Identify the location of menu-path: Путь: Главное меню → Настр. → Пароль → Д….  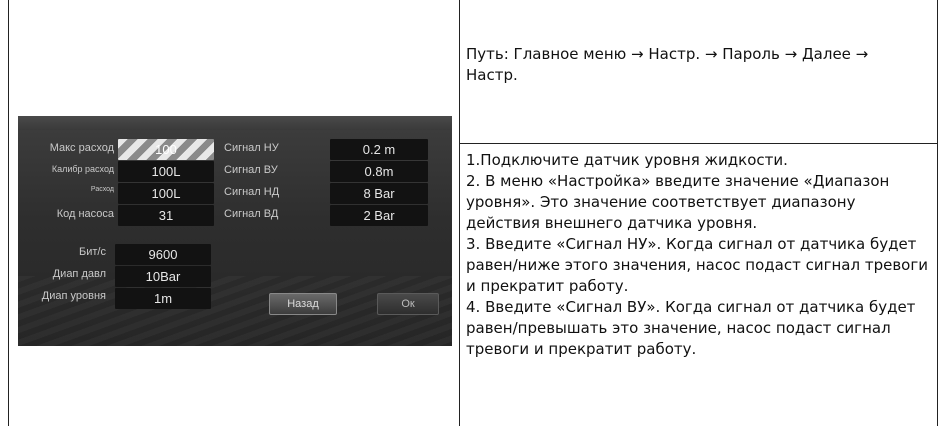
(667, 64).